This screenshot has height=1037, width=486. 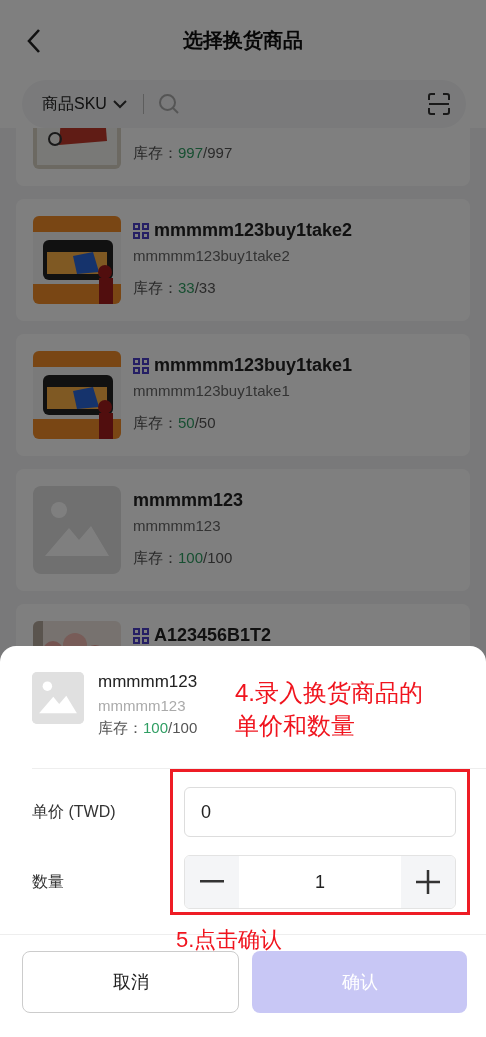 What do you see at coordinates (119, 104) in the screenshot?
I see `chevron-down-icon` at bounding box center [119, 104].